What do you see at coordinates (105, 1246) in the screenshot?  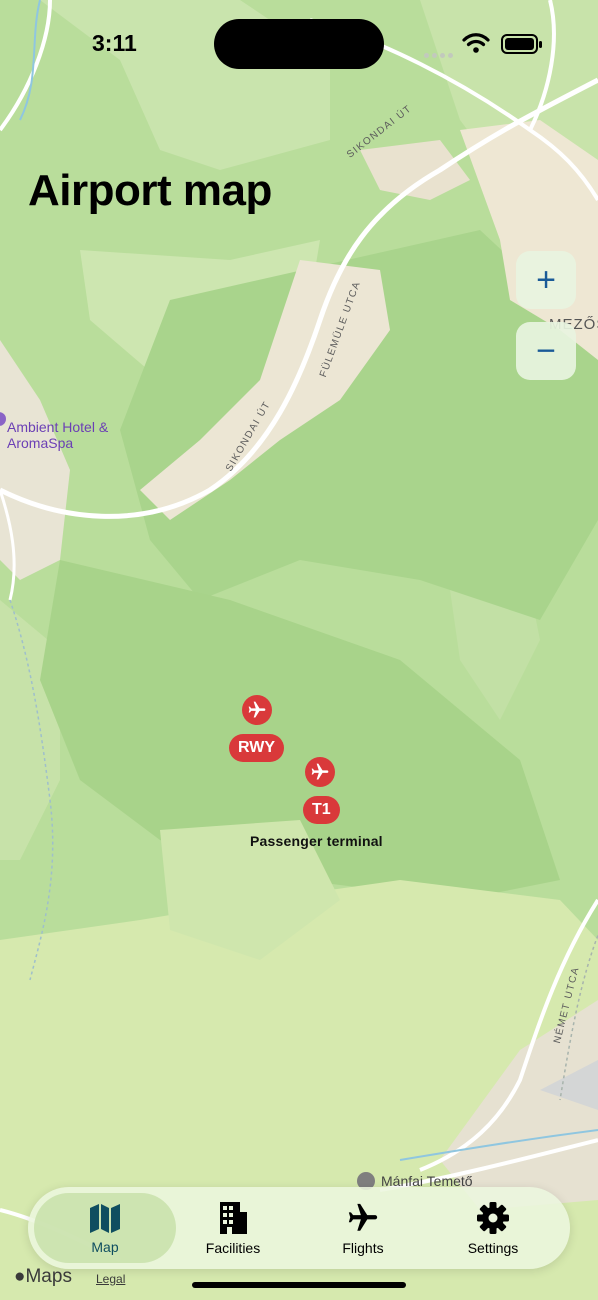 I see `tab-label: Map` at bounding box center [105, 1246].